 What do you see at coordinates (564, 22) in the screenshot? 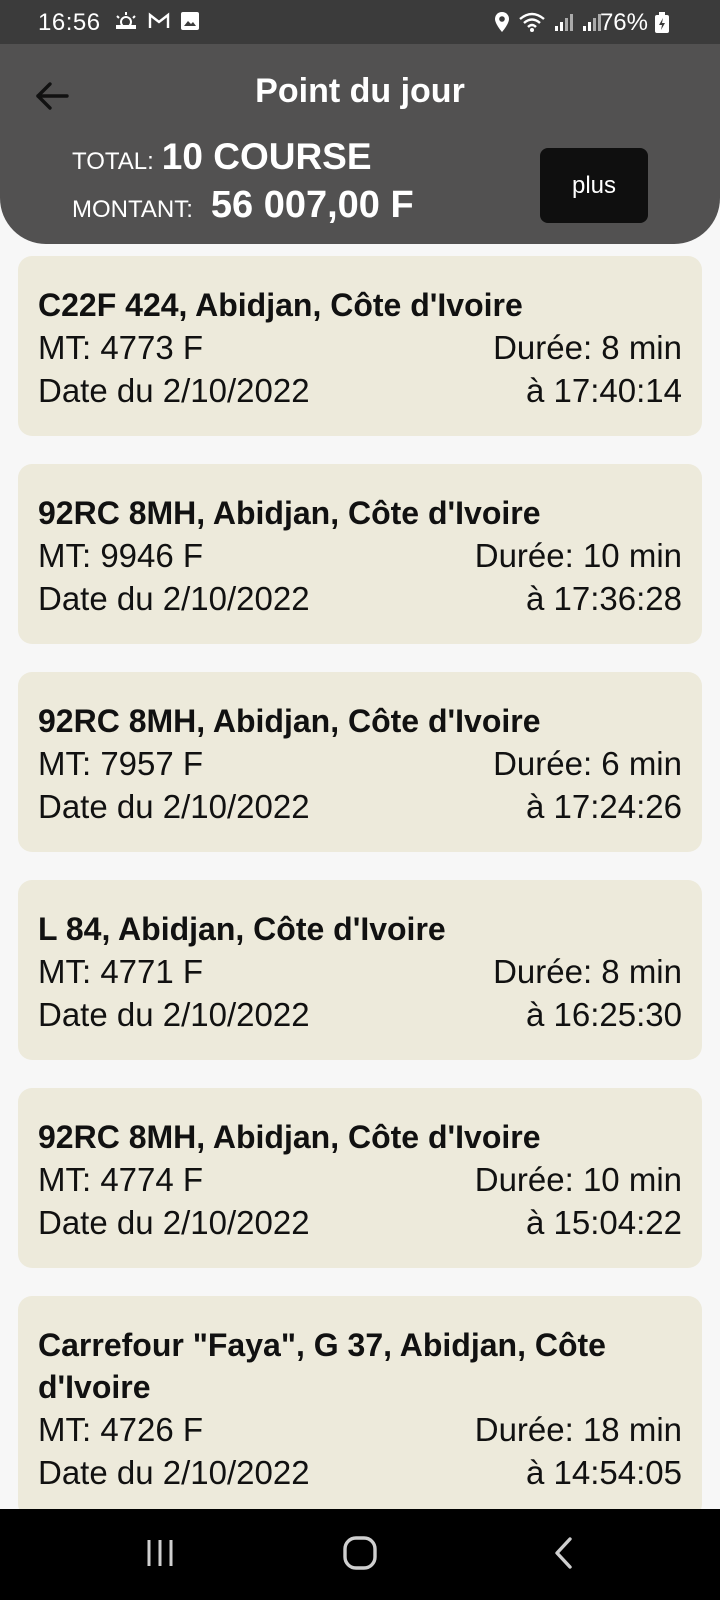
I see `signal-icon` at bounding box center [564, 22].